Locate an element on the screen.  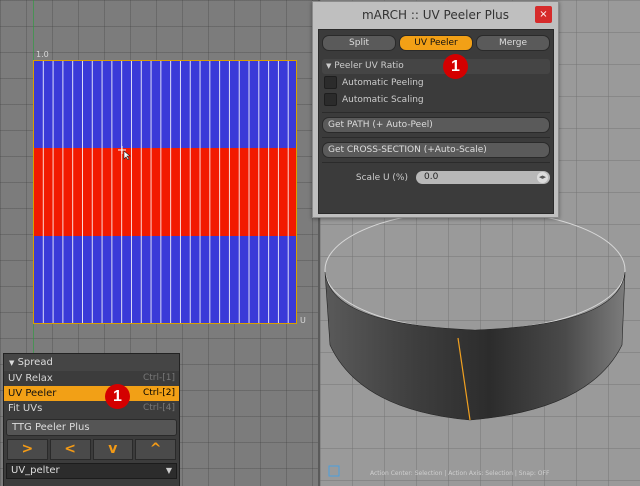
tool-label: UV Relax is located at coordinates (30, 378).